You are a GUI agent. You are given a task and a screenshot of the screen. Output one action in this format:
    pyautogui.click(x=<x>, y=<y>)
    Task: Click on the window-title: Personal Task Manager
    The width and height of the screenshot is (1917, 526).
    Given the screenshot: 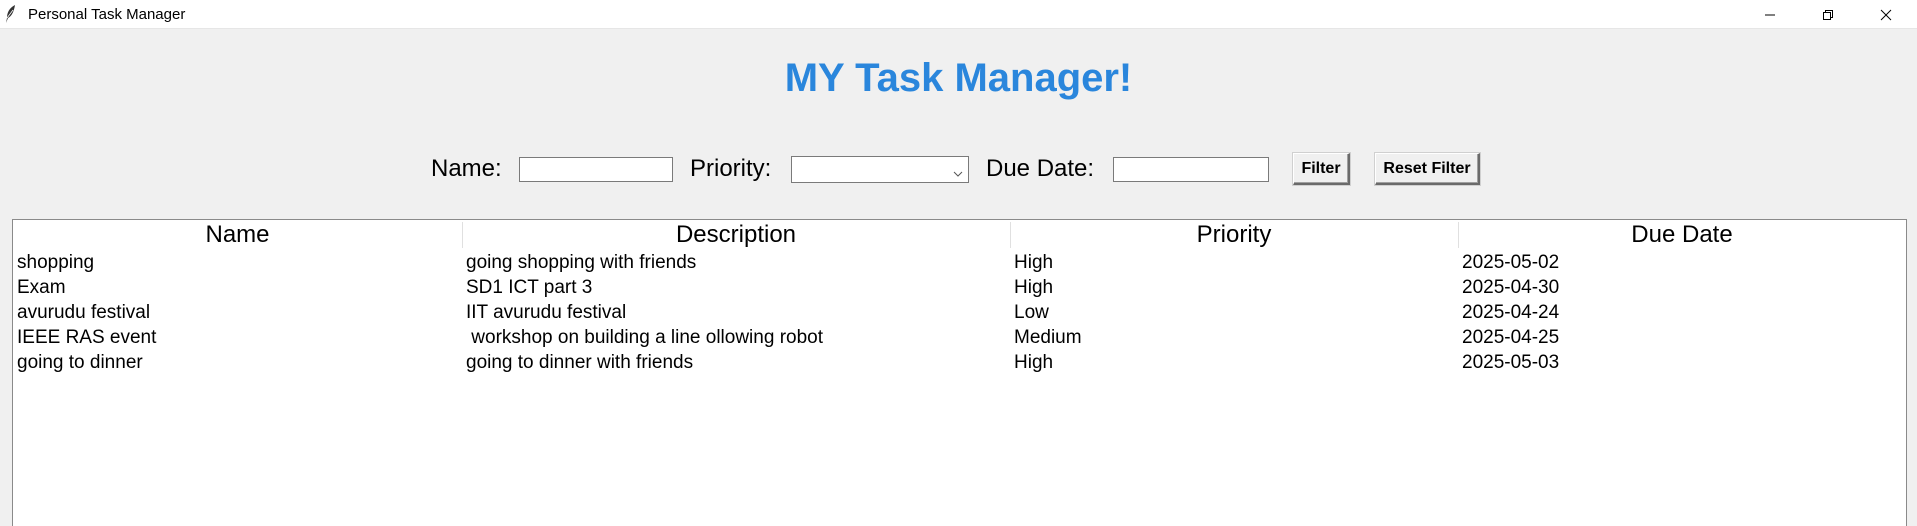 What is the action you would take?
    pyautogui.click(x=107, y=14)
    